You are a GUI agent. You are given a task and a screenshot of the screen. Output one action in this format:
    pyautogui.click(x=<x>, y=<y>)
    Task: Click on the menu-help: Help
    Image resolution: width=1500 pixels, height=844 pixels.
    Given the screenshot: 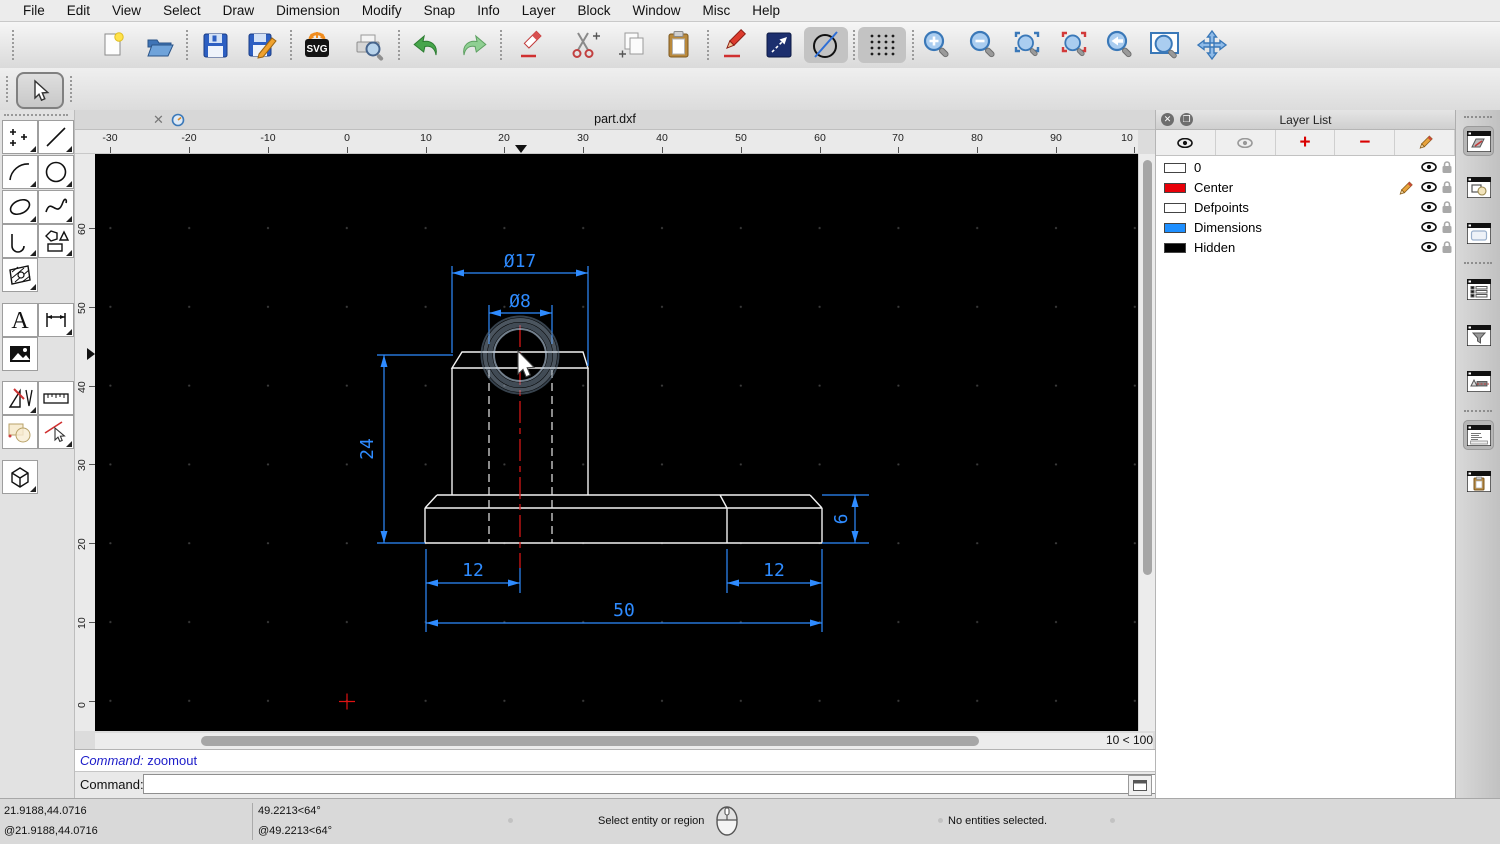 What is the action you would take?
    pyautogui.click(x=766, y=11)
    